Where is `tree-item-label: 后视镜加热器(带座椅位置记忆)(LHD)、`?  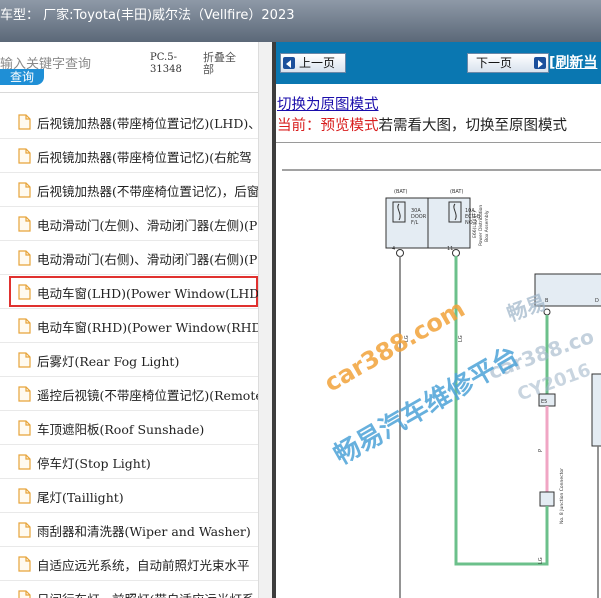 tree-item-label: 后视镜加热器(带座椅位置记忆)(LHD)、 is located at coordinates (147, 123).